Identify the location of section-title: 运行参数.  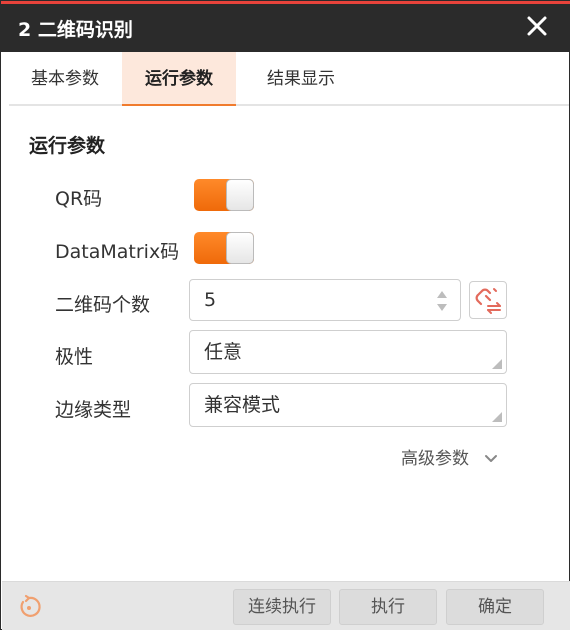
(67, 146).